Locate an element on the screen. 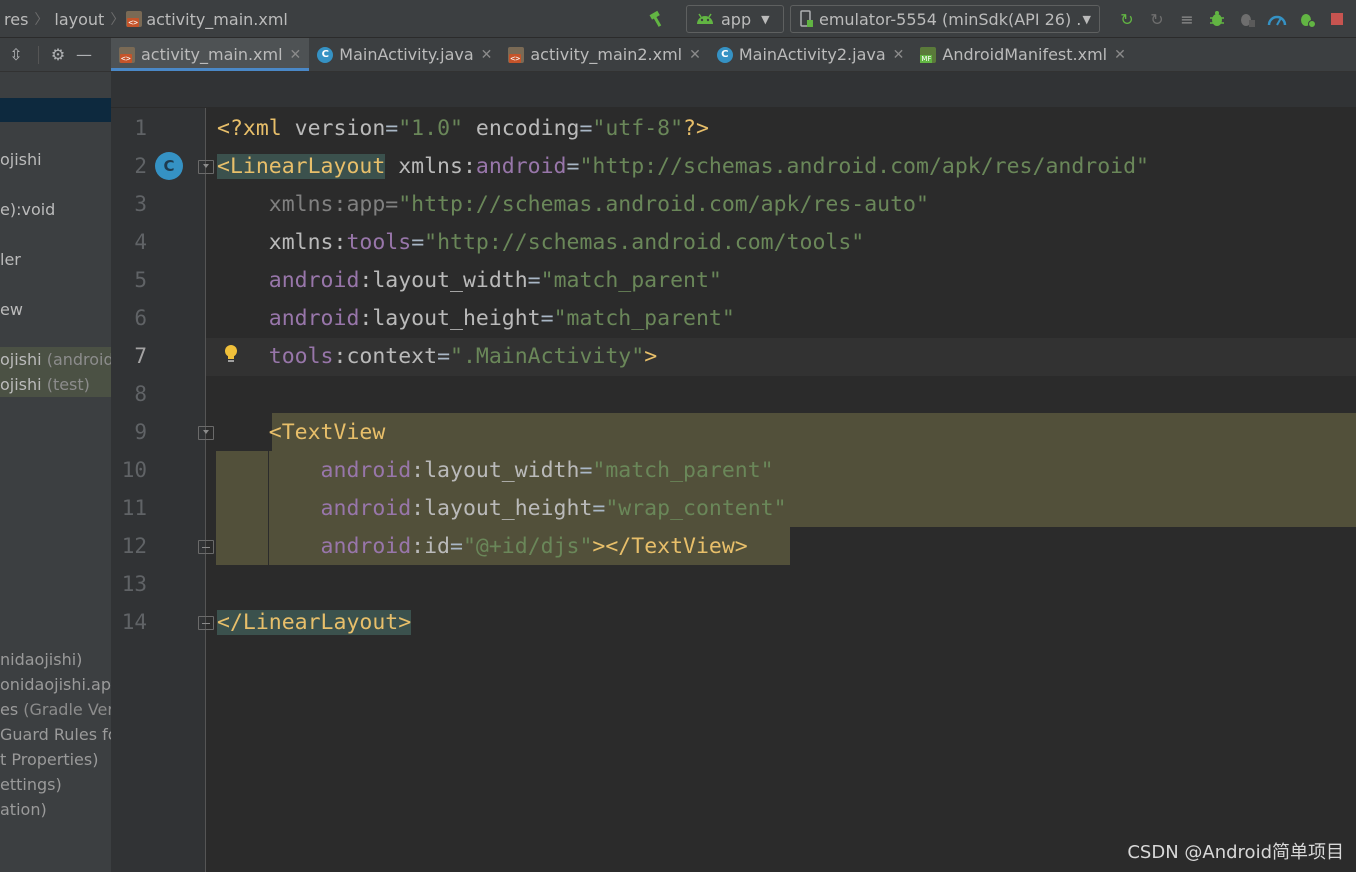 The width and height of the screenshot is (1356, 872). line-number: 3 is located at coordinates (140, 204).